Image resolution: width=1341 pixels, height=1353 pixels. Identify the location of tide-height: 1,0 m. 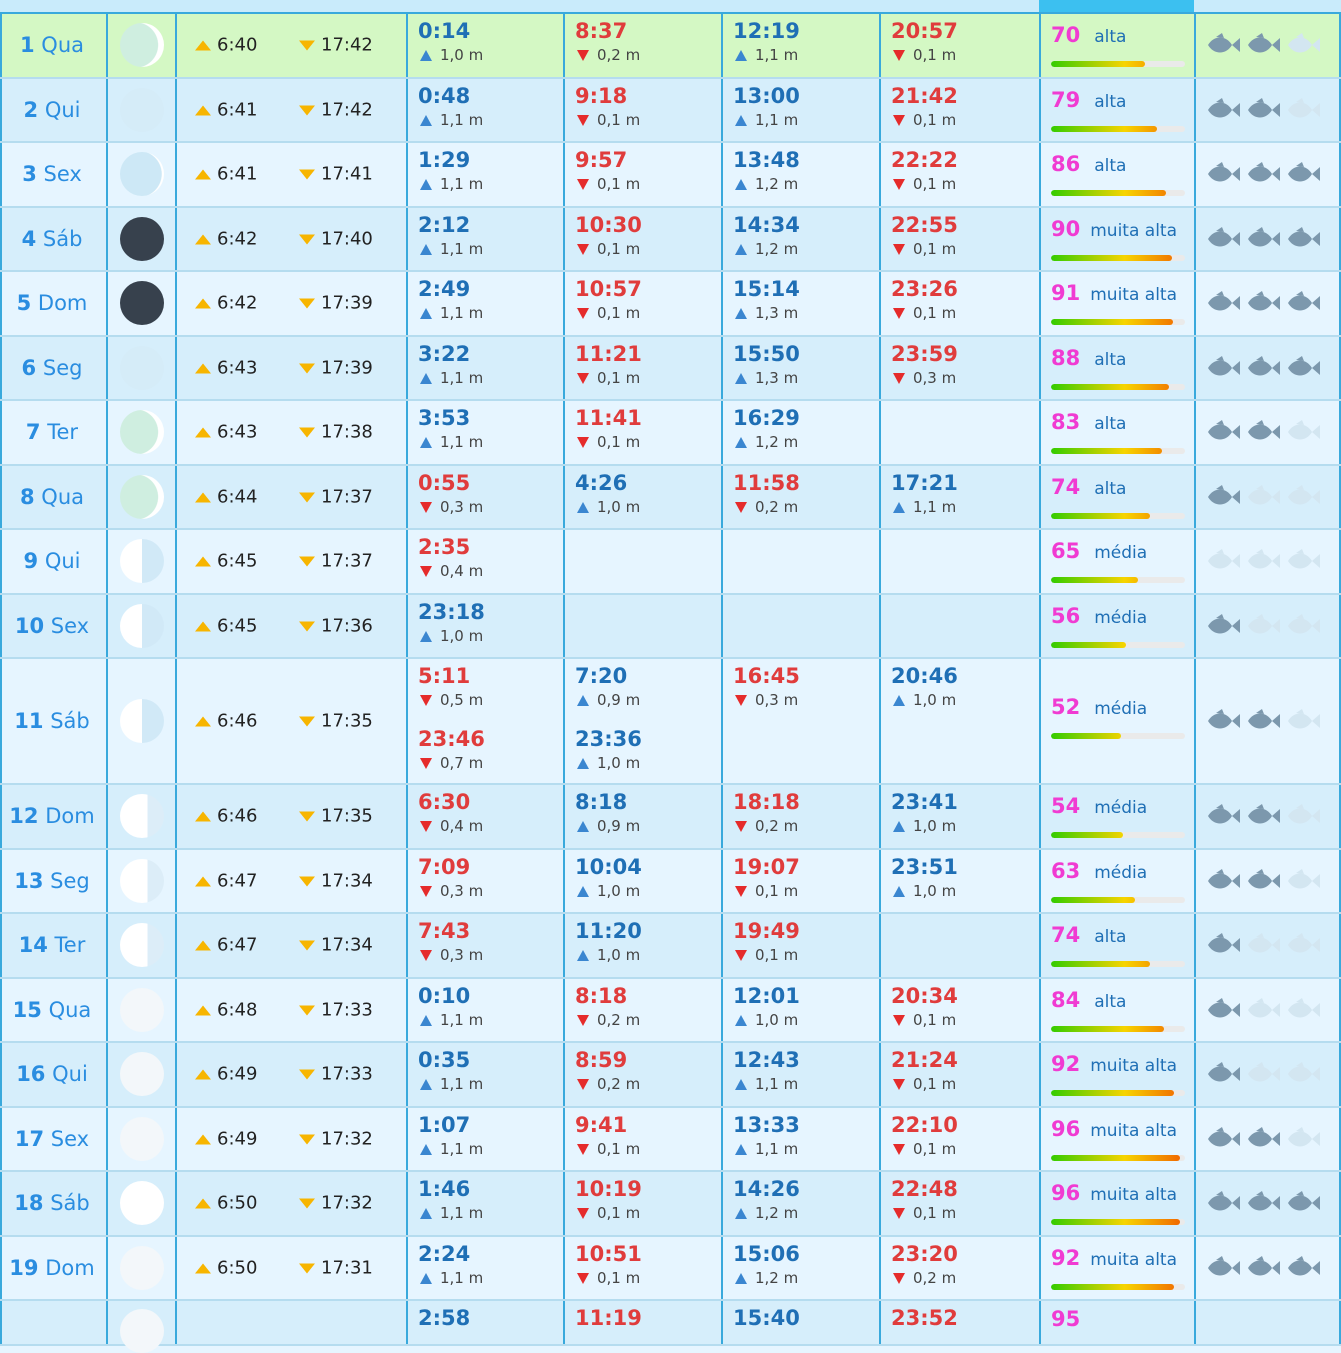
(451, 55).